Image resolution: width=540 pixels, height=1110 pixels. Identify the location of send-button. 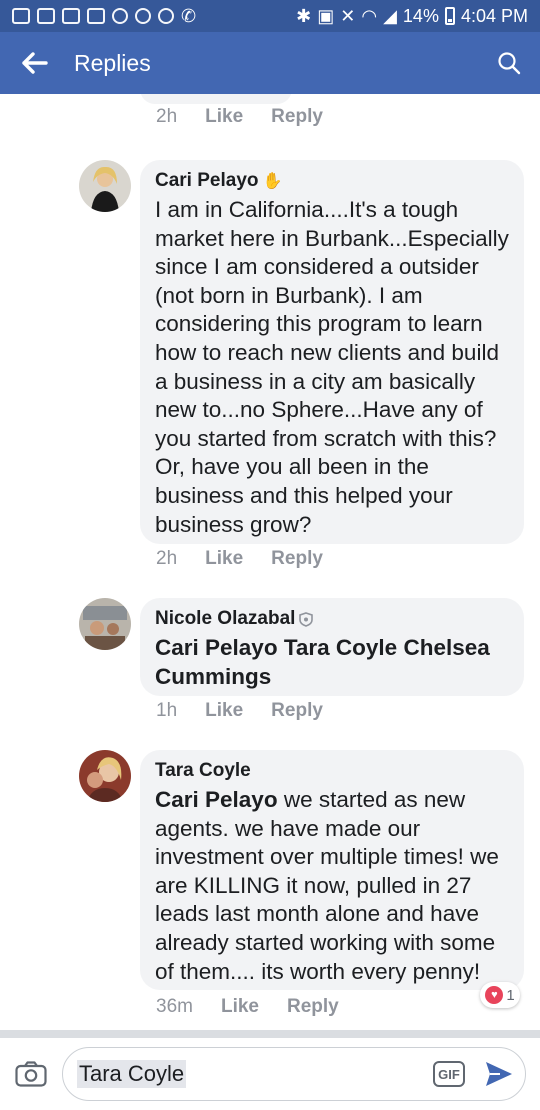
(499, 1074).